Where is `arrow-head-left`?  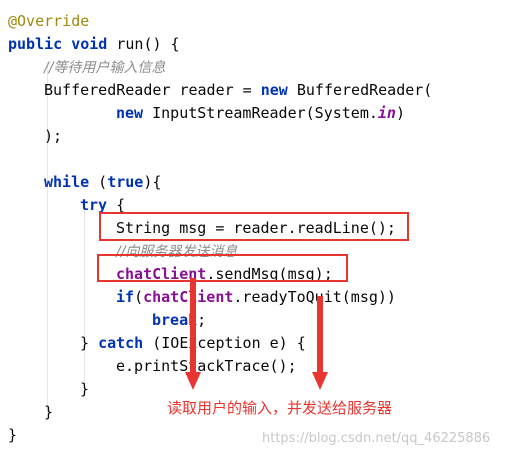 arrow-head-left is located at coordinates (193, 381).